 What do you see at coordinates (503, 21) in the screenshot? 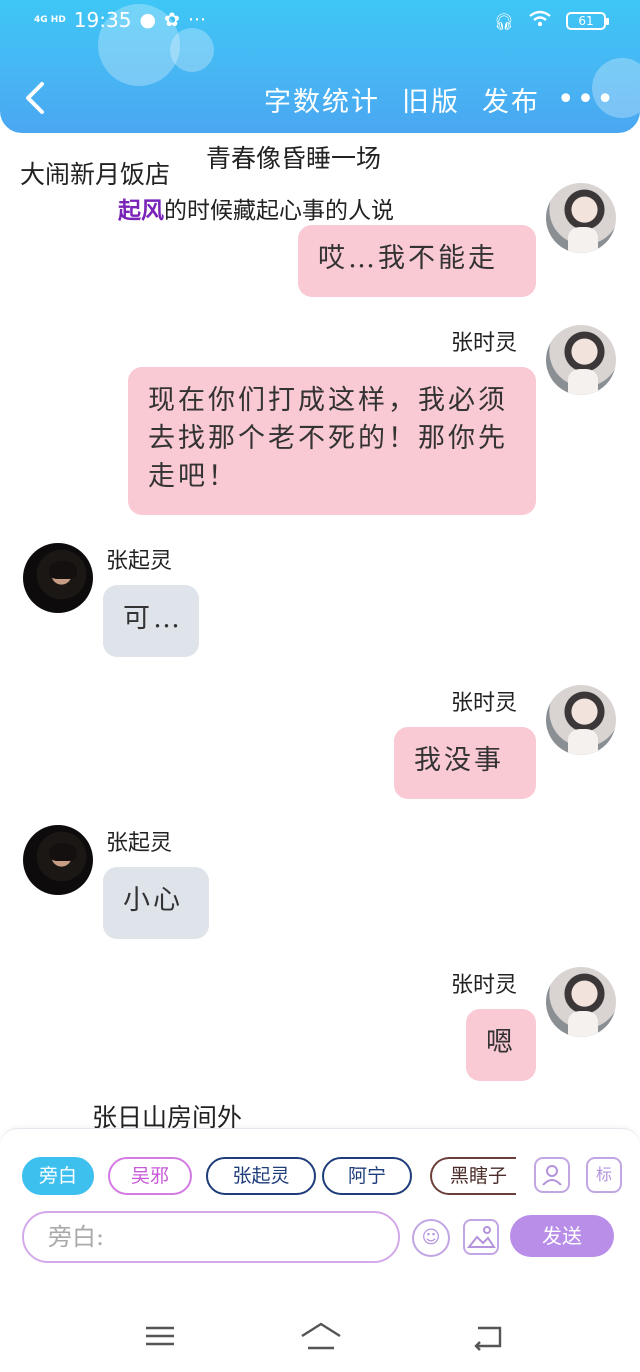
I see `headphones-icon: 🎧︎` at bounding box center [503, 21].